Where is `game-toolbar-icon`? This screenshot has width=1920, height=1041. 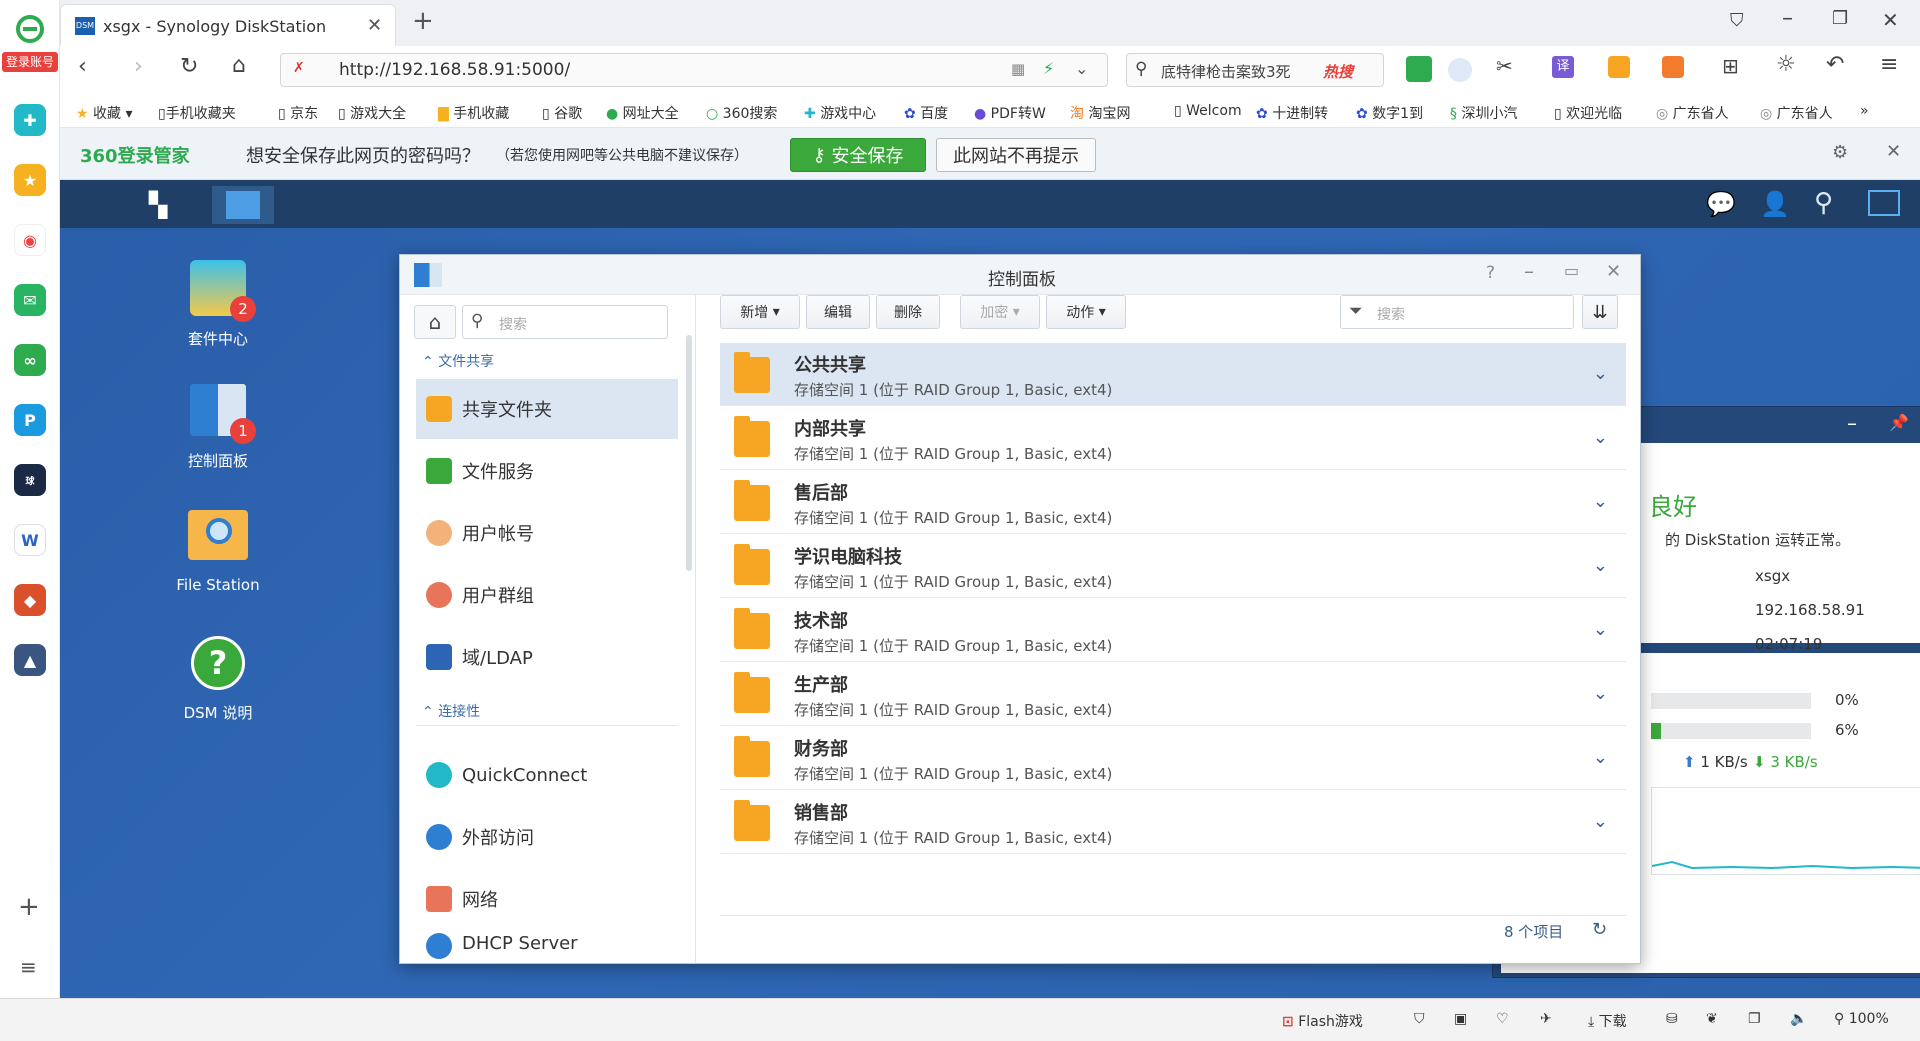 game-toolbar-icon is located at coordinates (1673, 67).